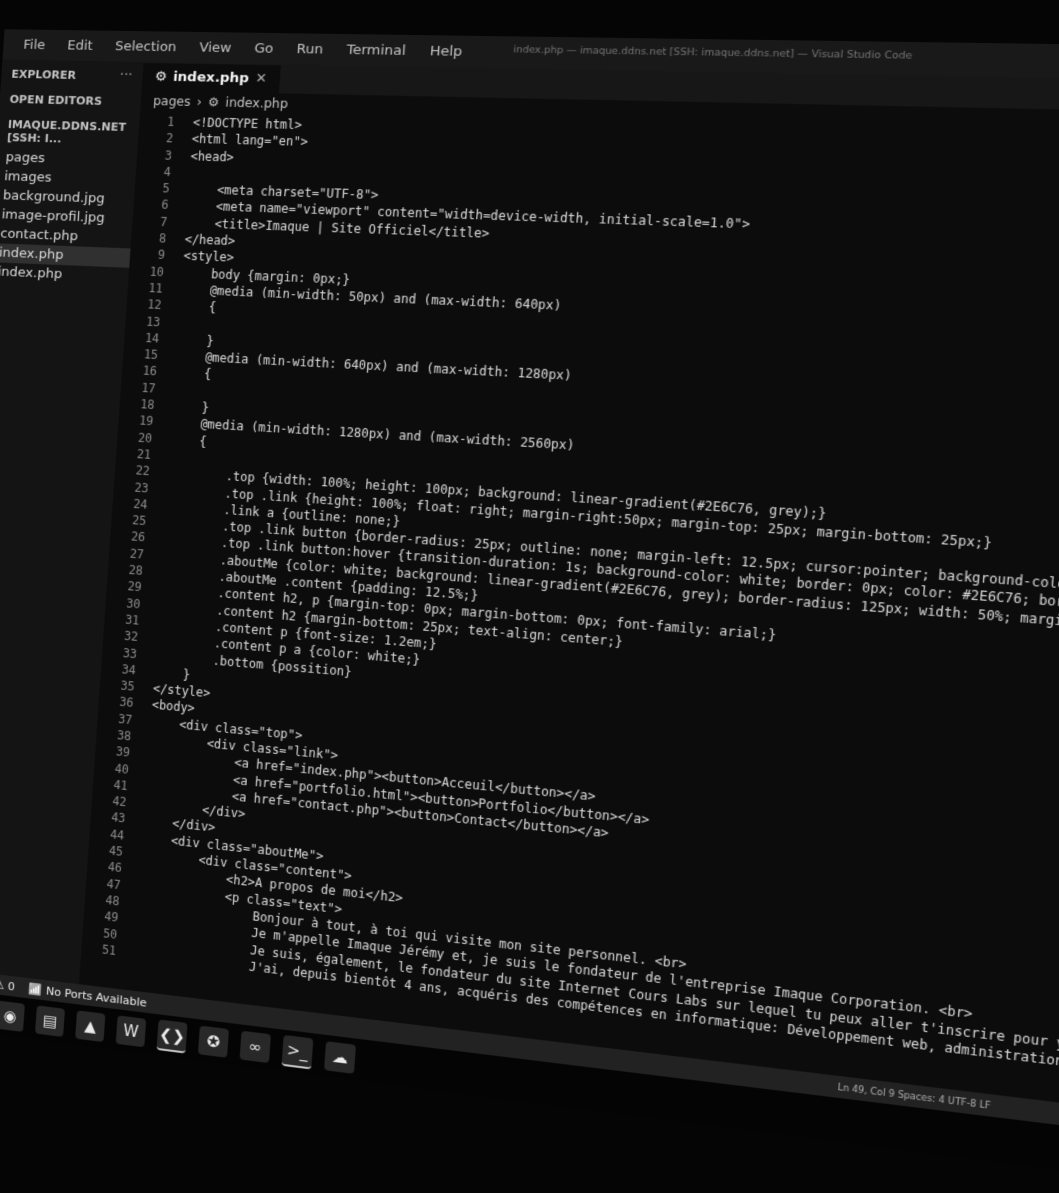  I want to click on problems-count: ⊗ 0 ⚠ 0, so click(7, 984).